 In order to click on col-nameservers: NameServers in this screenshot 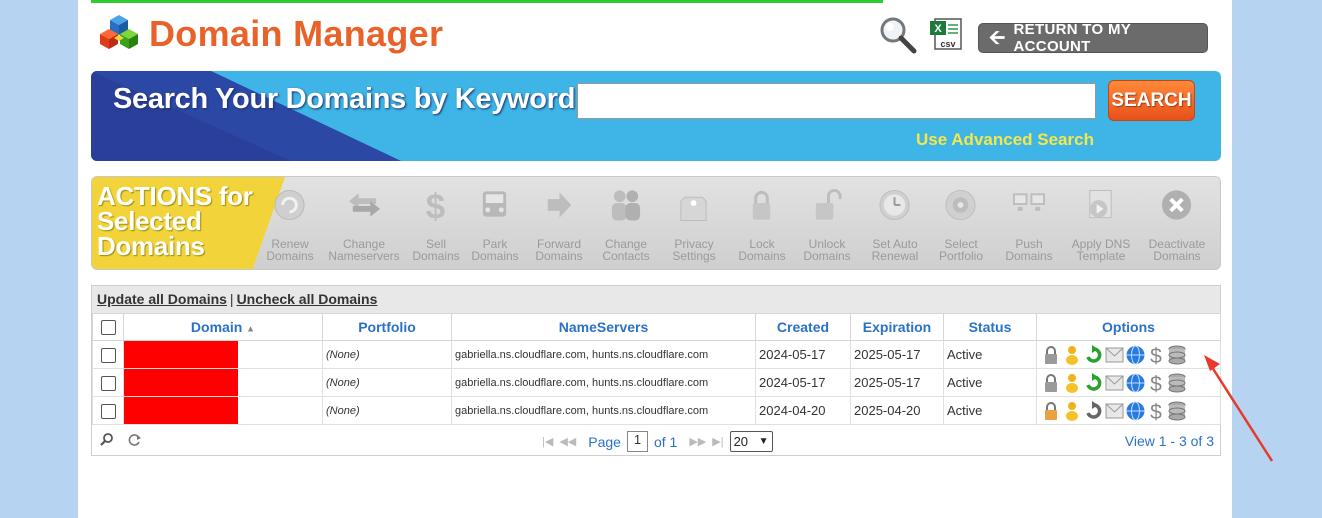, I will do `click(603, 327)`.